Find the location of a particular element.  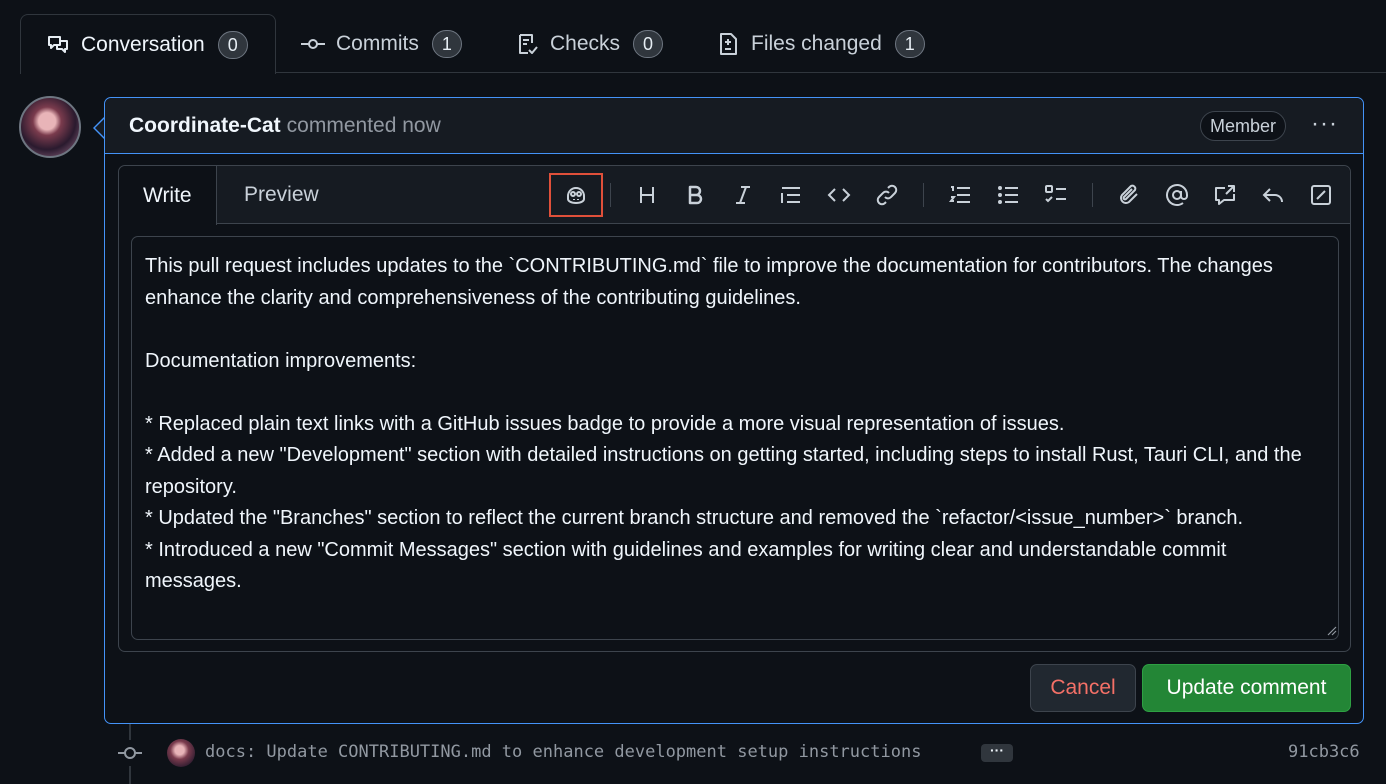

comment-header: Coordinate-Cat commented now Member ··· is located at coordinates (734, 126).